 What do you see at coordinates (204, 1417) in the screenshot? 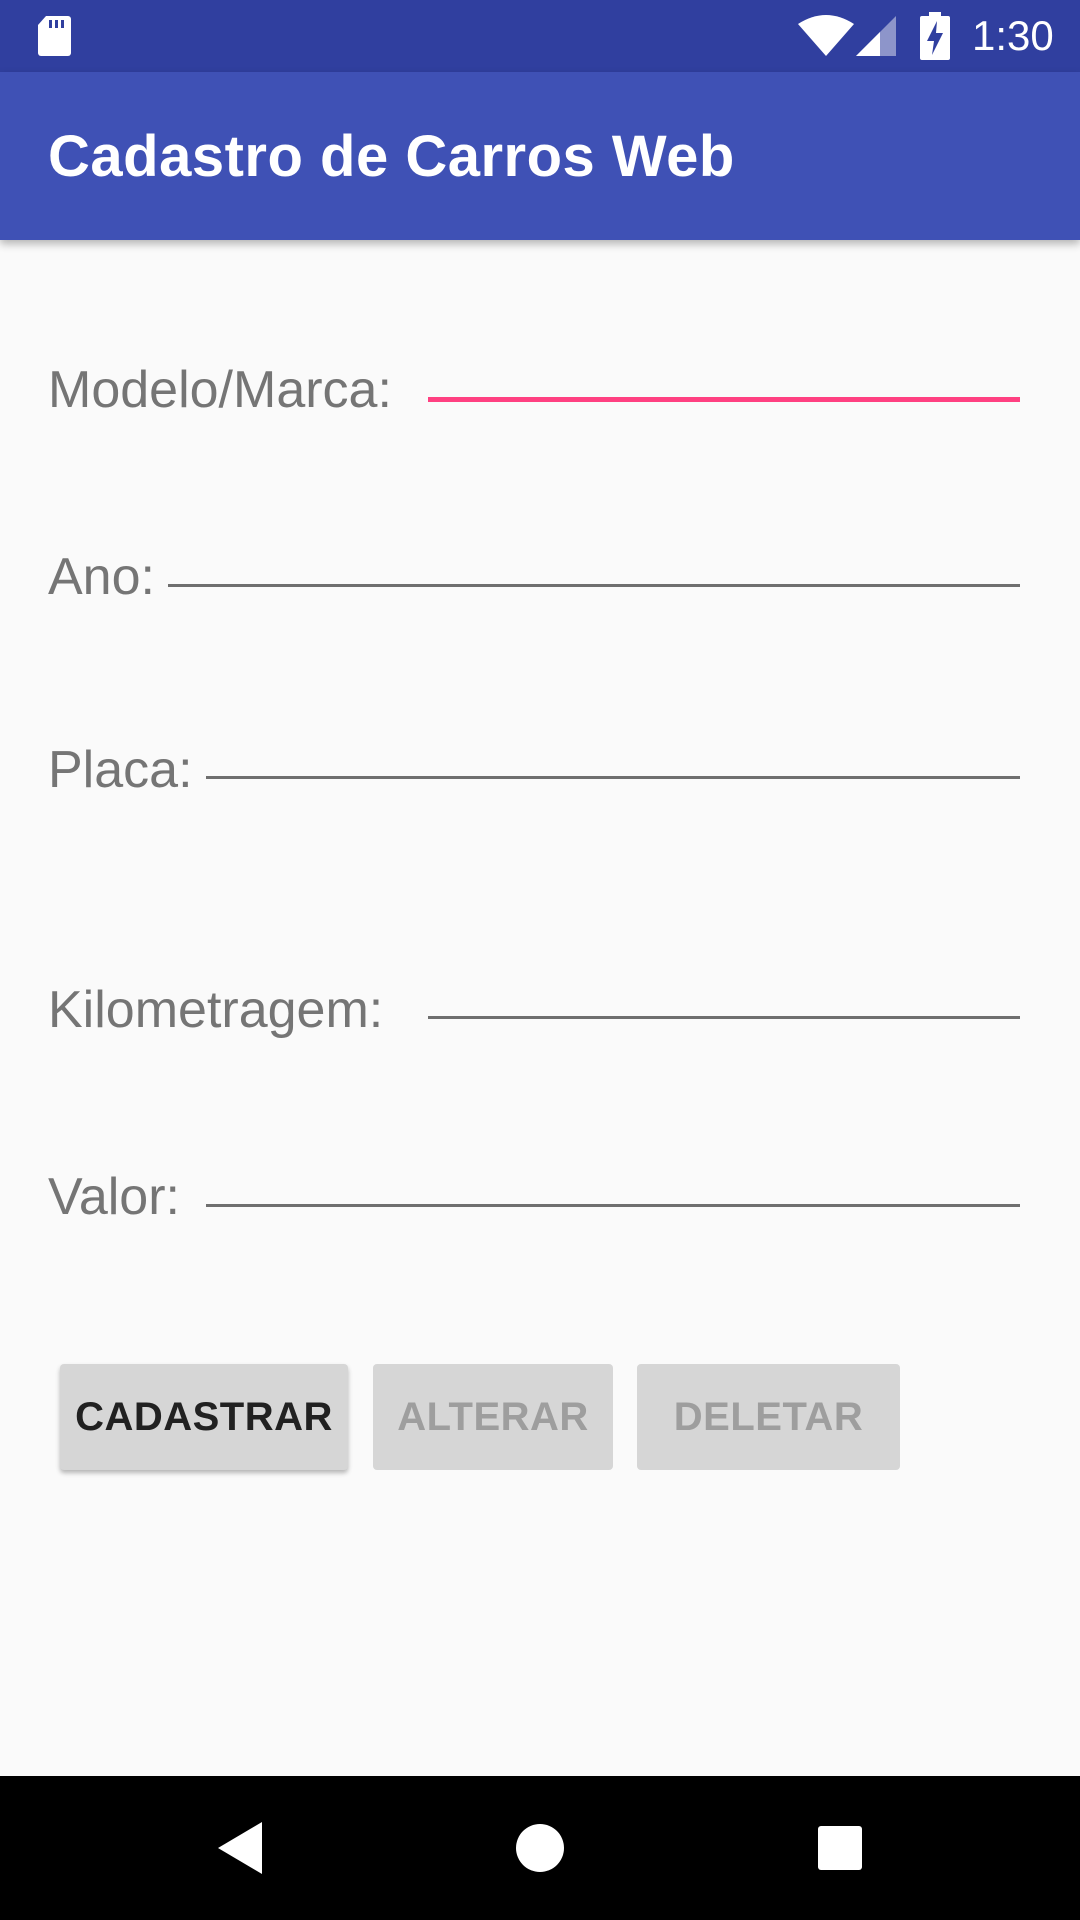
I see `cadastrar-button: CADASTRAR` at bounding box center [204, 1417].